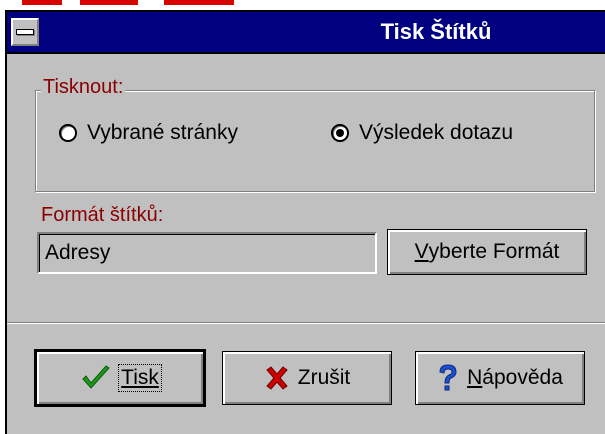  What do you see at coordinates (302, 5) in the screenshot?
I see `top-accent-strip` at bounding box center [302, 5].